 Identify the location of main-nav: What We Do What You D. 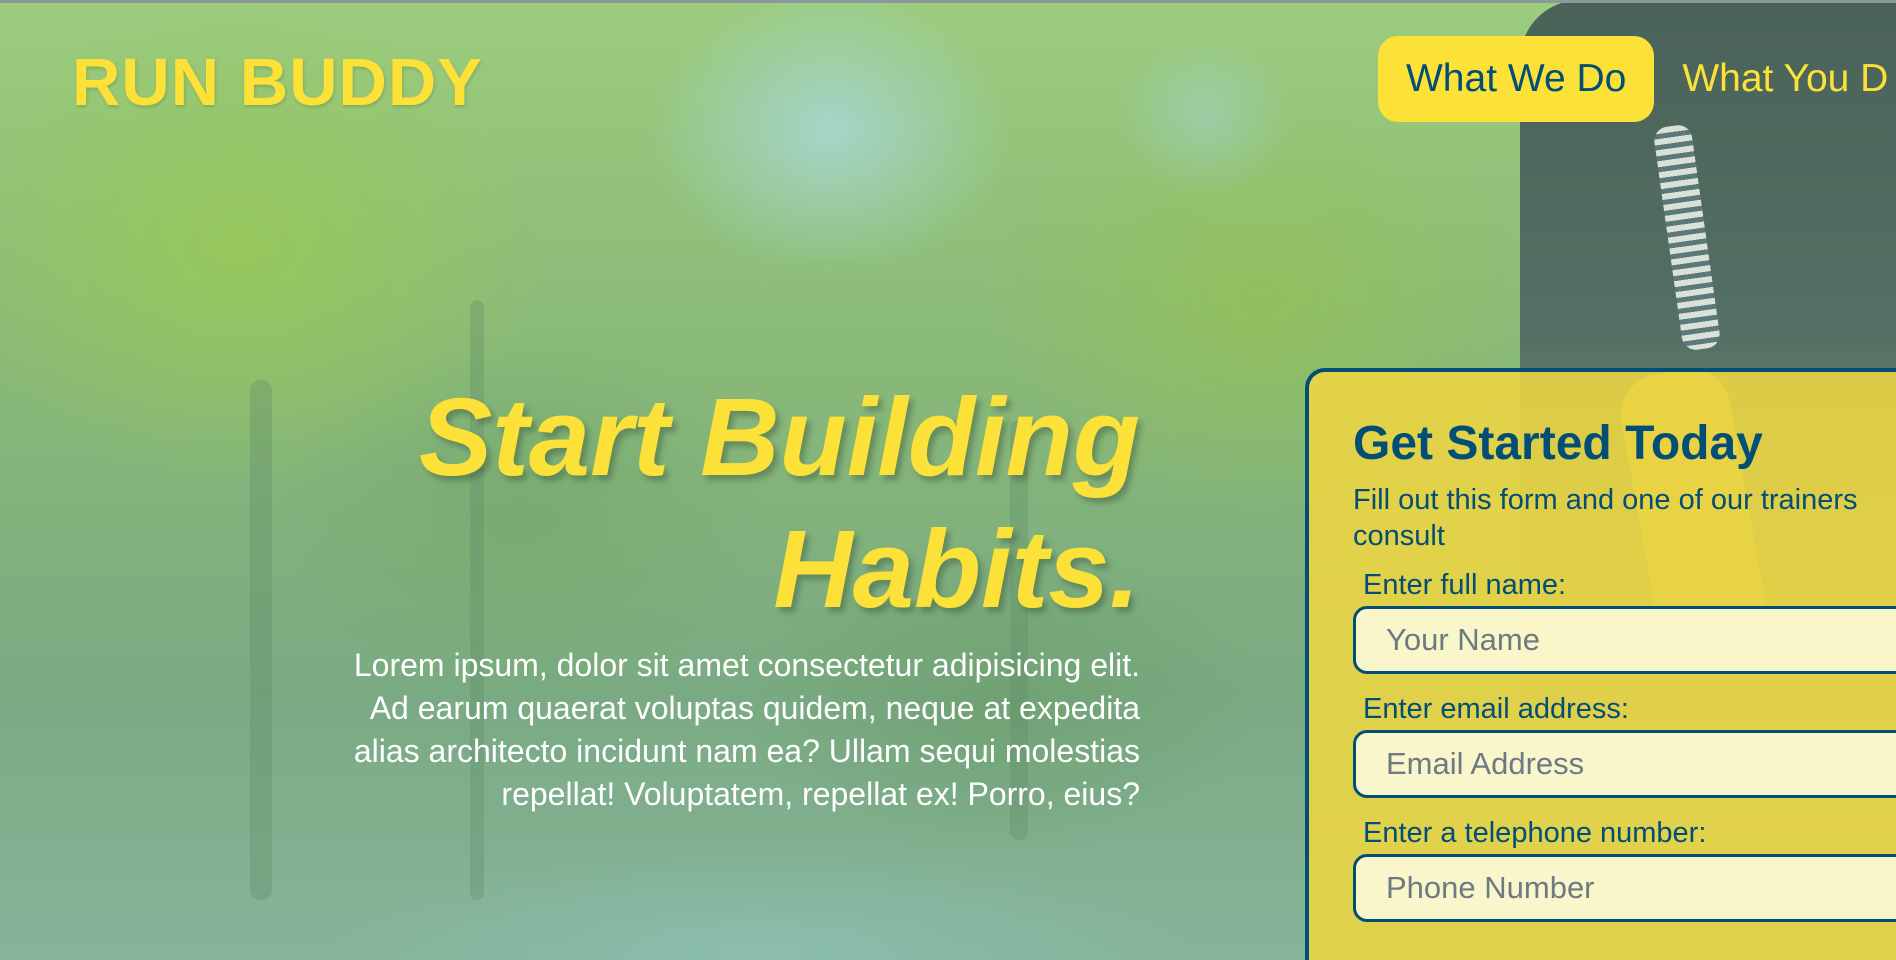
(1635, 79).